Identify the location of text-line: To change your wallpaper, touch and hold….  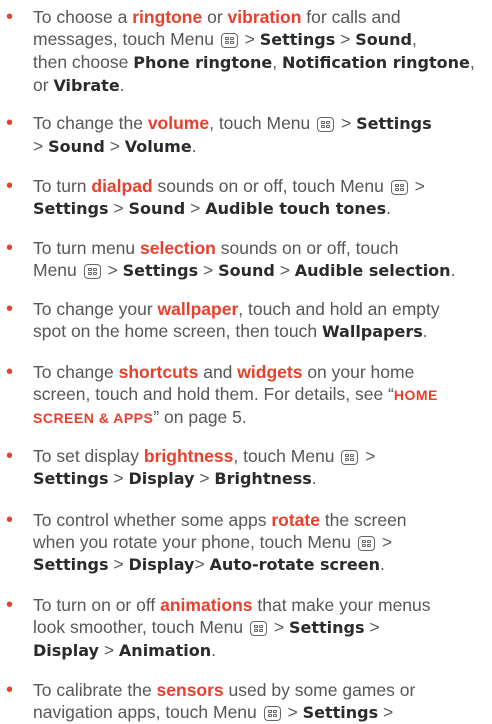
(256, 309).